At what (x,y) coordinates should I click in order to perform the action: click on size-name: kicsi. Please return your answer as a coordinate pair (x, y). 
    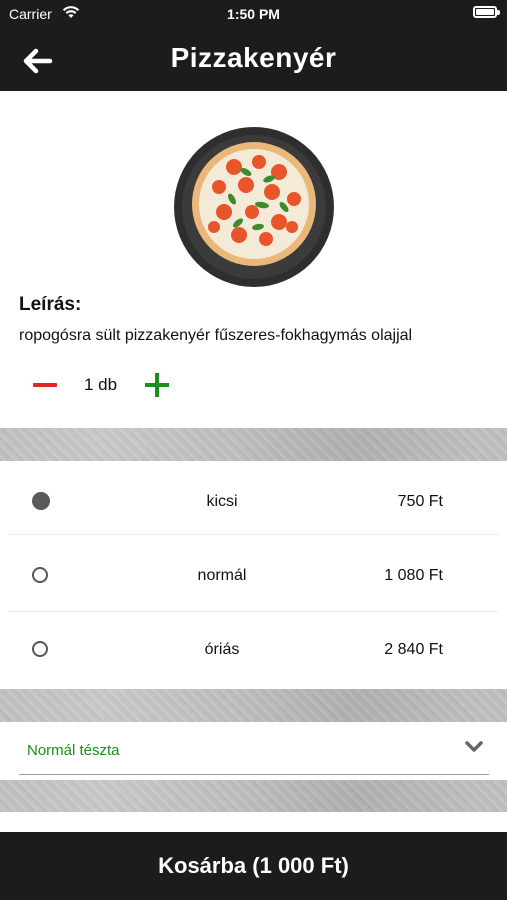
    Looking at the image, I should click on (222, 501).